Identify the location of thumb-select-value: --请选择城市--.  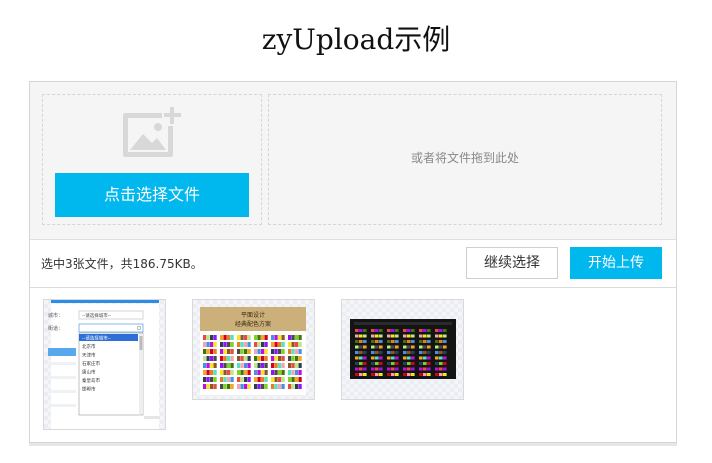
(96, 315).